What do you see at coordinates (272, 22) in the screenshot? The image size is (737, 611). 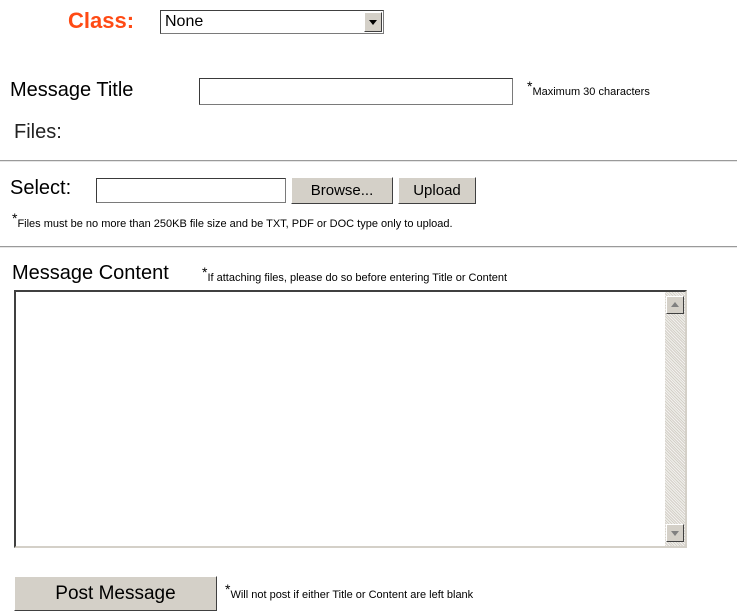 I see `class-select: None` at bounding box center [272, 22].